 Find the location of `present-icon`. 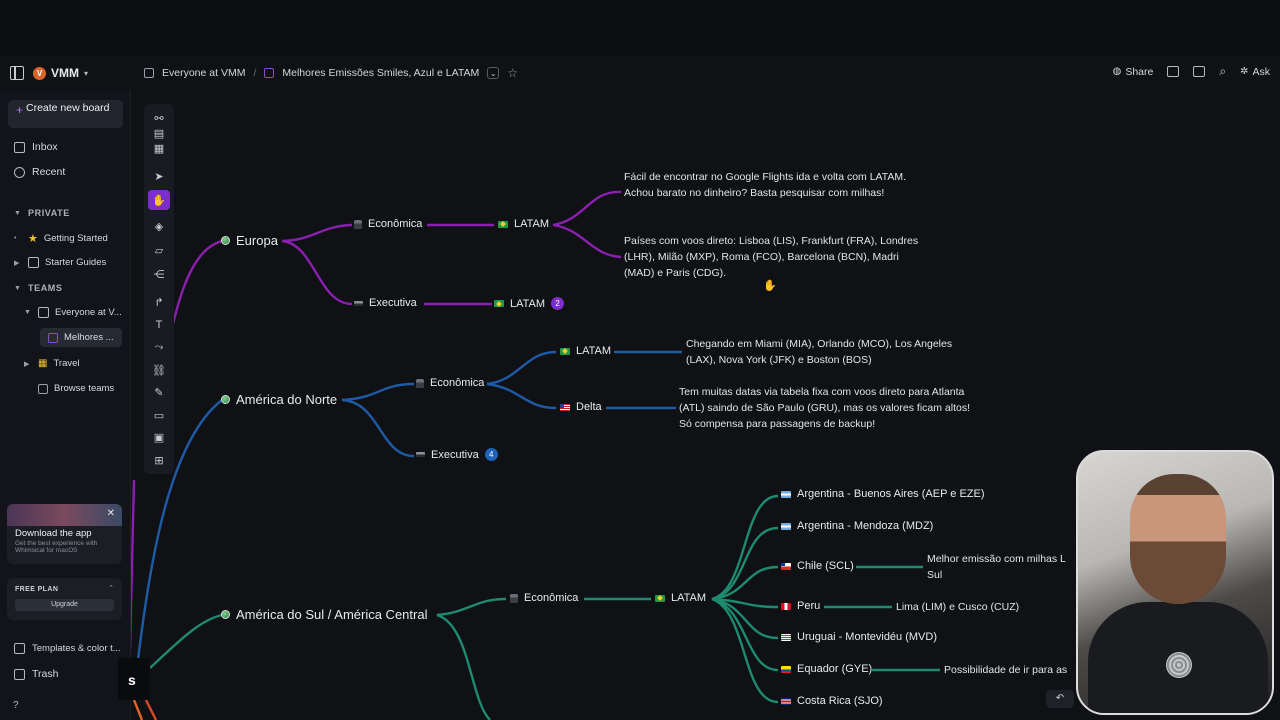

present-icon is located at coordinates (1173, 71).